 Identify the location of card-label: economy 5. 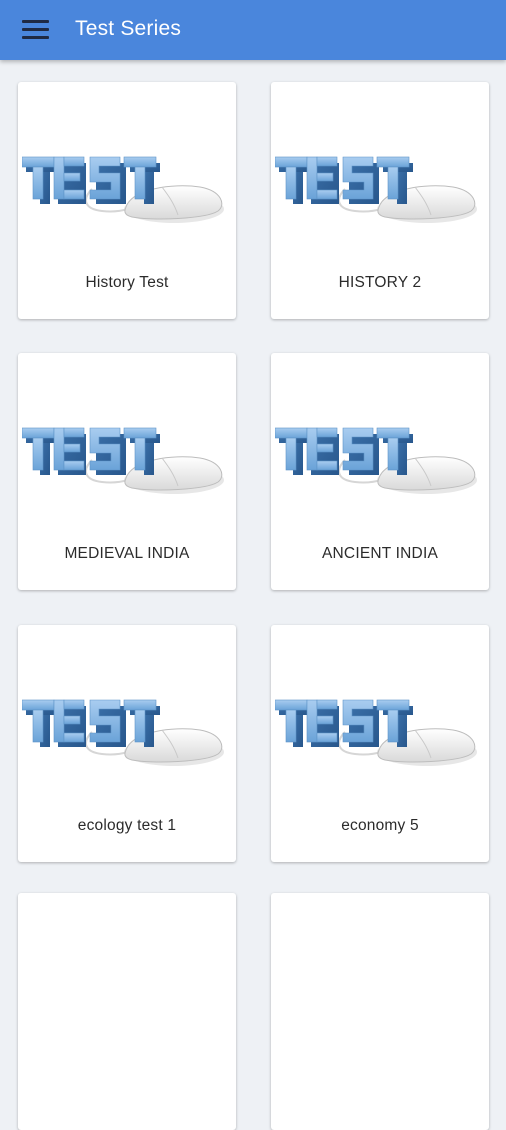
(380, 825).